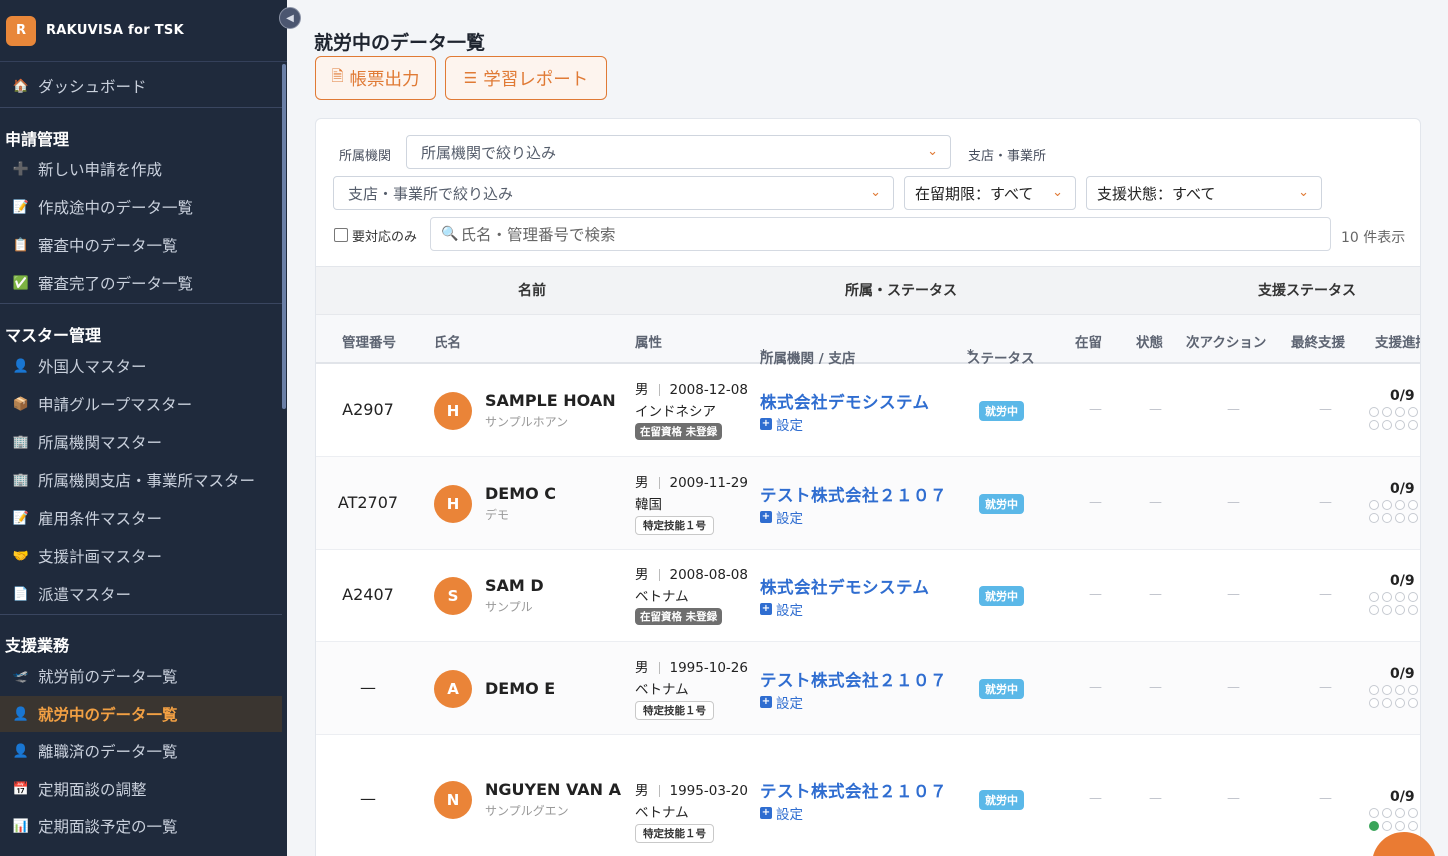  Describe the element at coordinates (678, 152) in the screenshot. I see `org-filter-select: 所属機関で絞り込み ⌄` at that location.